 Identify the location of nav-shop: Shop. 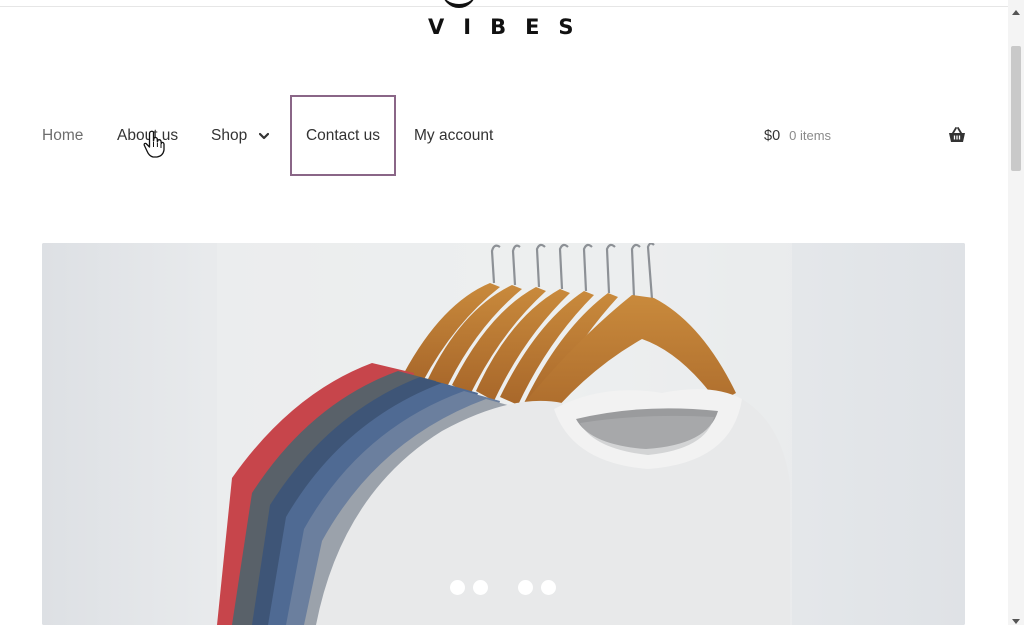
(240, 135).